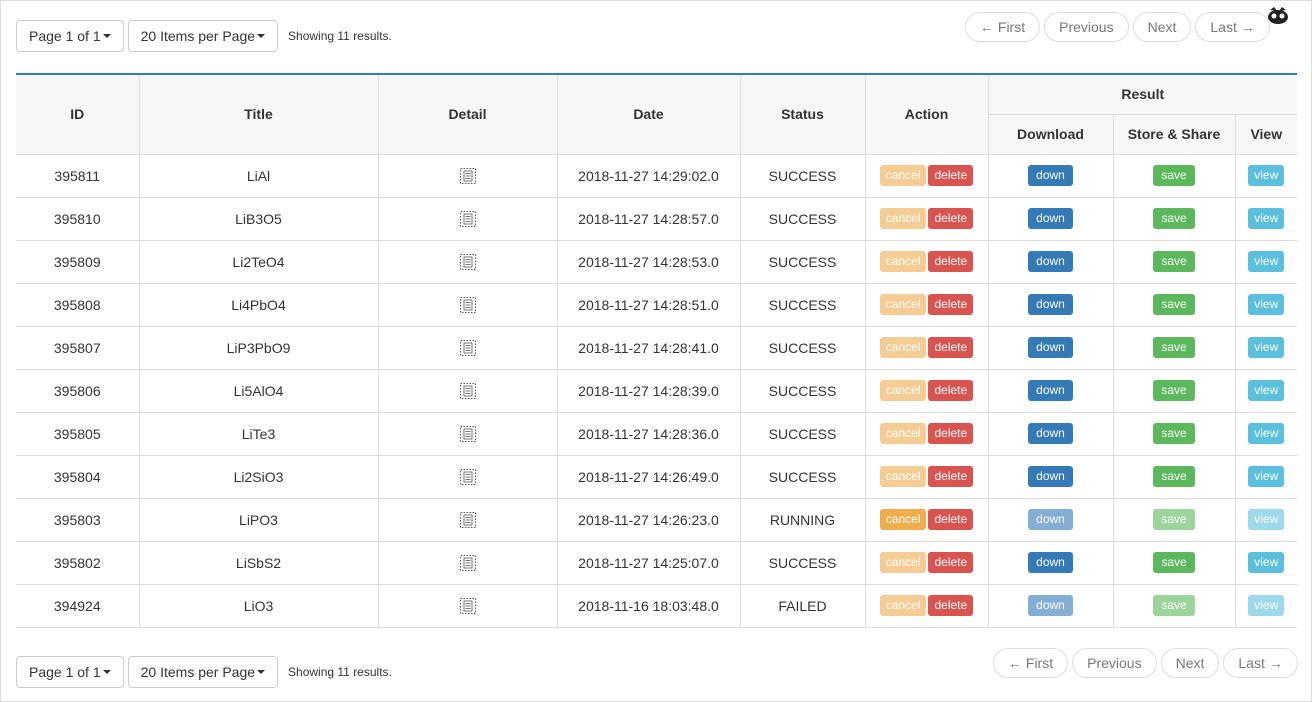 The image size is (1312, 702). I want to click on header-result: Result, so click(1142, 94).